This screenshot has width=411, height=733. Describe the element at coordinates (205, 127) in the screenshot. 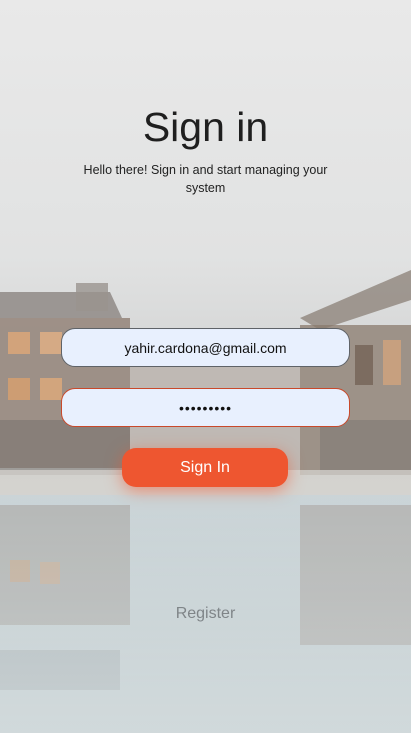

I see `page-title: Sign in` at that location.